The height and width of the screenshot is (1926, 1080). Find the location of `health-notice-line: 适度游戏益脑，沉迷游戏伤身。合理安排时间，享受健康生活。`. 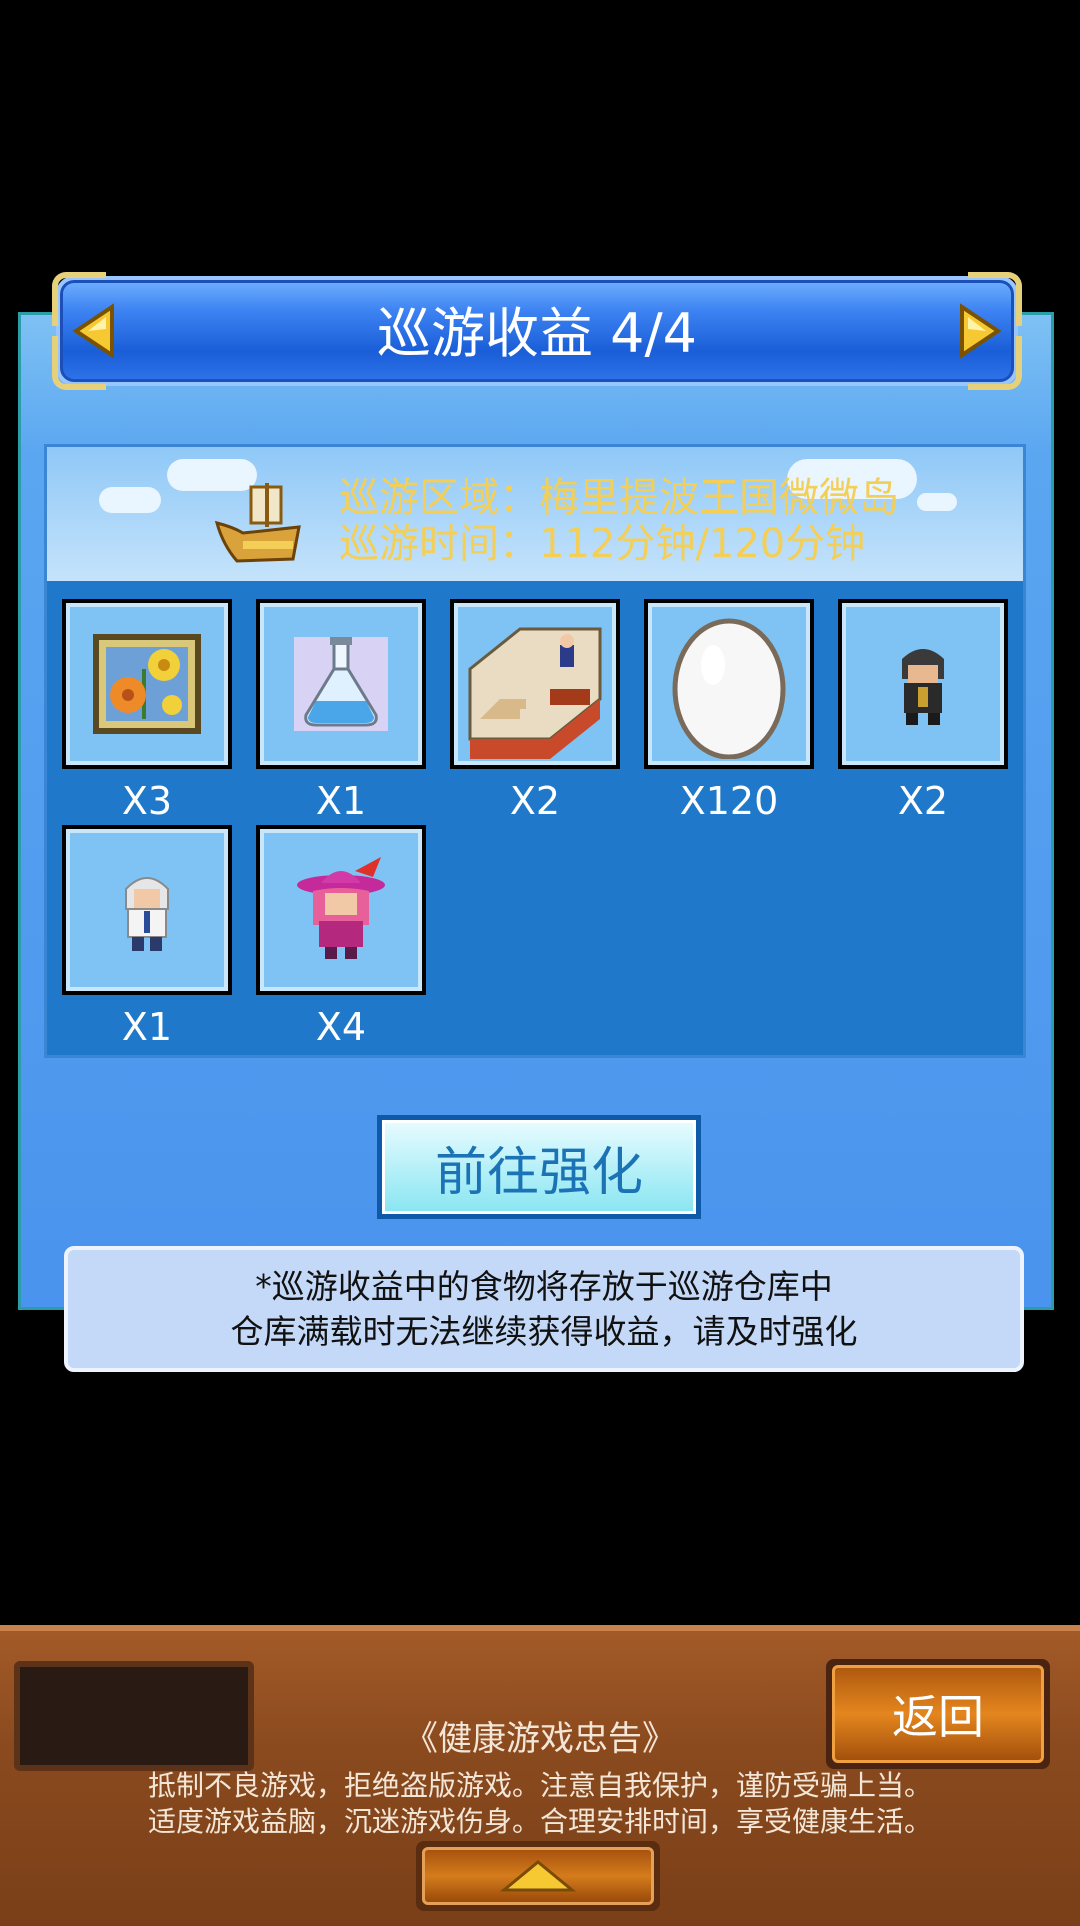

health-notice-line: 适度游戏益脑，沉迷游戏伤身。合理安排时间，享受健康生活。 is located at coordinates (539, 1821).